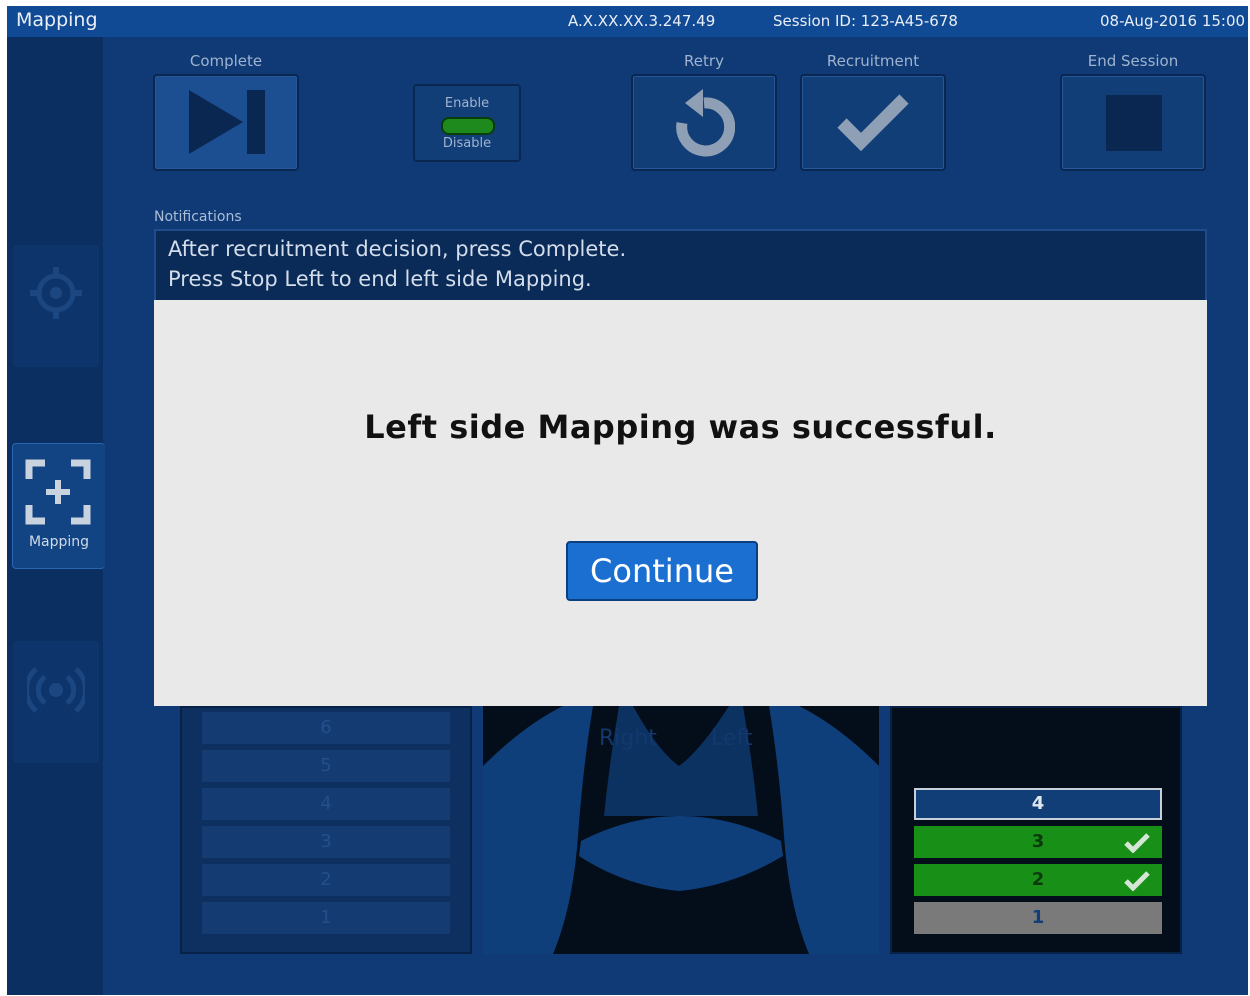 This screenshot has width=1250, height=996. Describe the element at coordinates (326, 766) in the screenshot. I see `lane-item: 5` at that location.